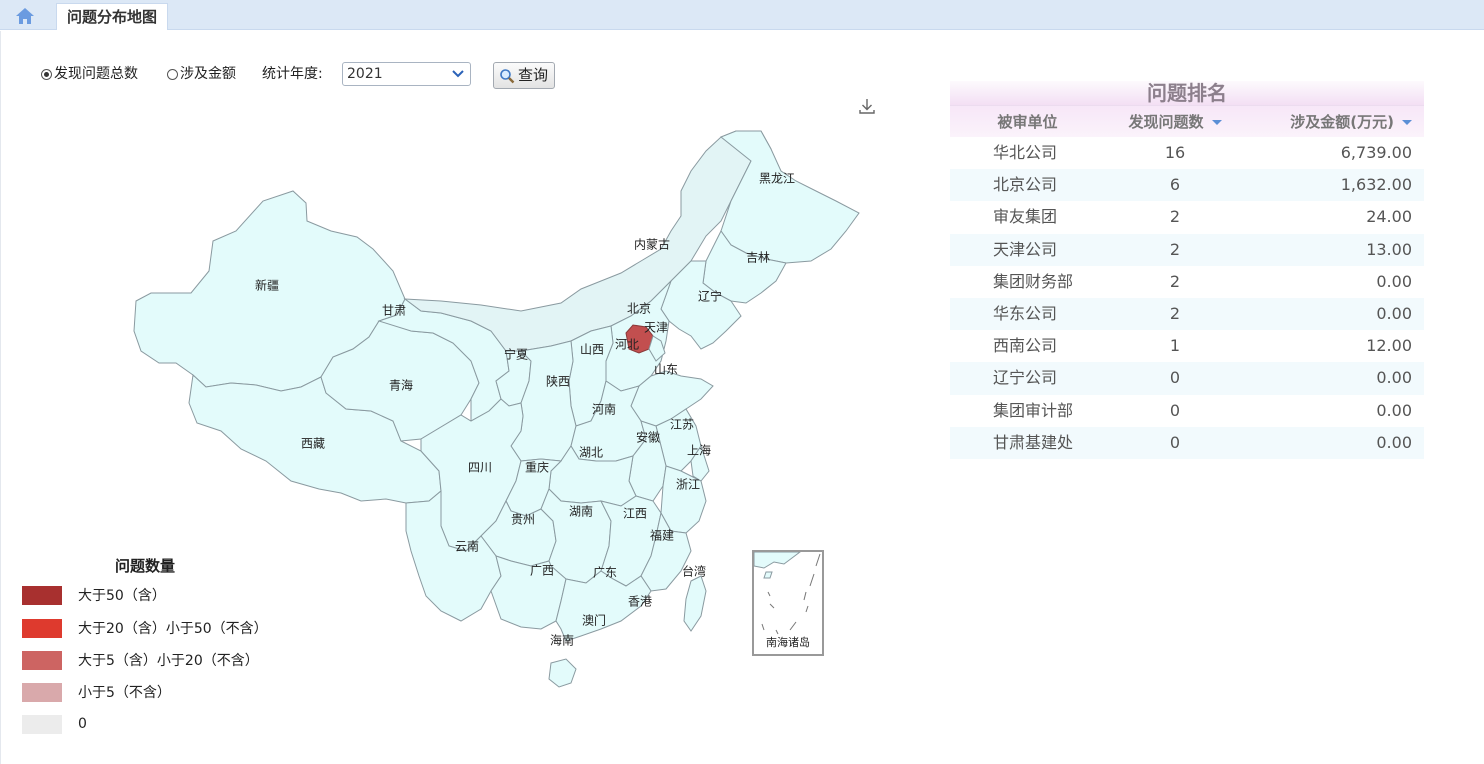 This screenshot has height=764, width=1484. What do you see at coordinates (1187, 249) in the screenshot?
I see `table-row: 天津公司 2 13.00` at bounding box center [1187, 249].